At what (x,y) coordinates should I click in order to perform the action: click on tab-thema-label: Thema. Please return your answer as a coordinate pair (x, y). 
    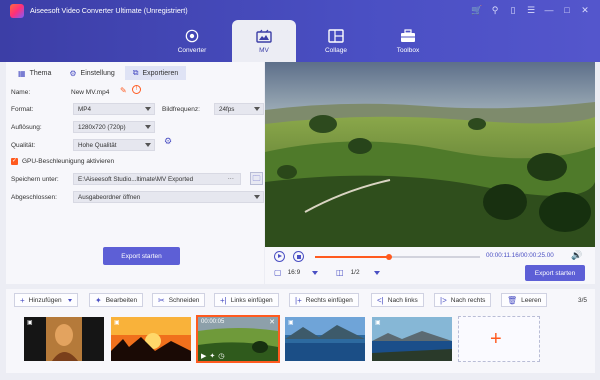
    Looking at the image, I should click on (40, 73).